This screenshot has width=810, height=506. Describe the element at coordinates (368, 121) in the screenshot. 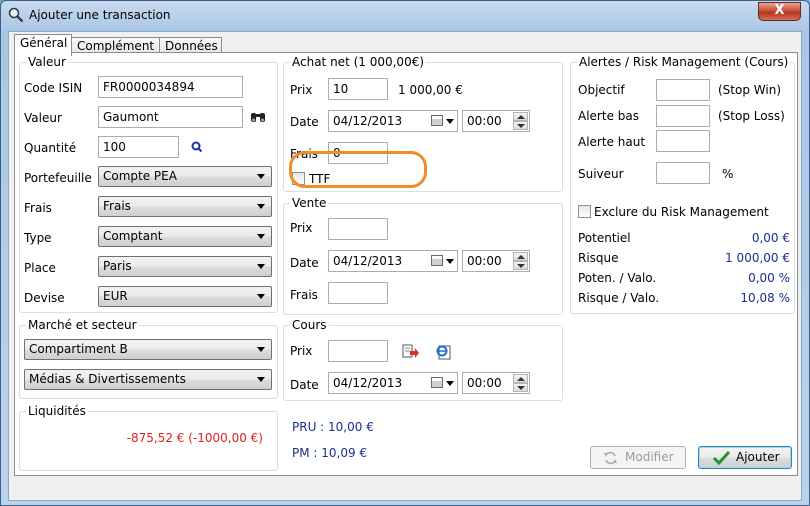

I see `achat-date-value: 04/12/2013` at that location.